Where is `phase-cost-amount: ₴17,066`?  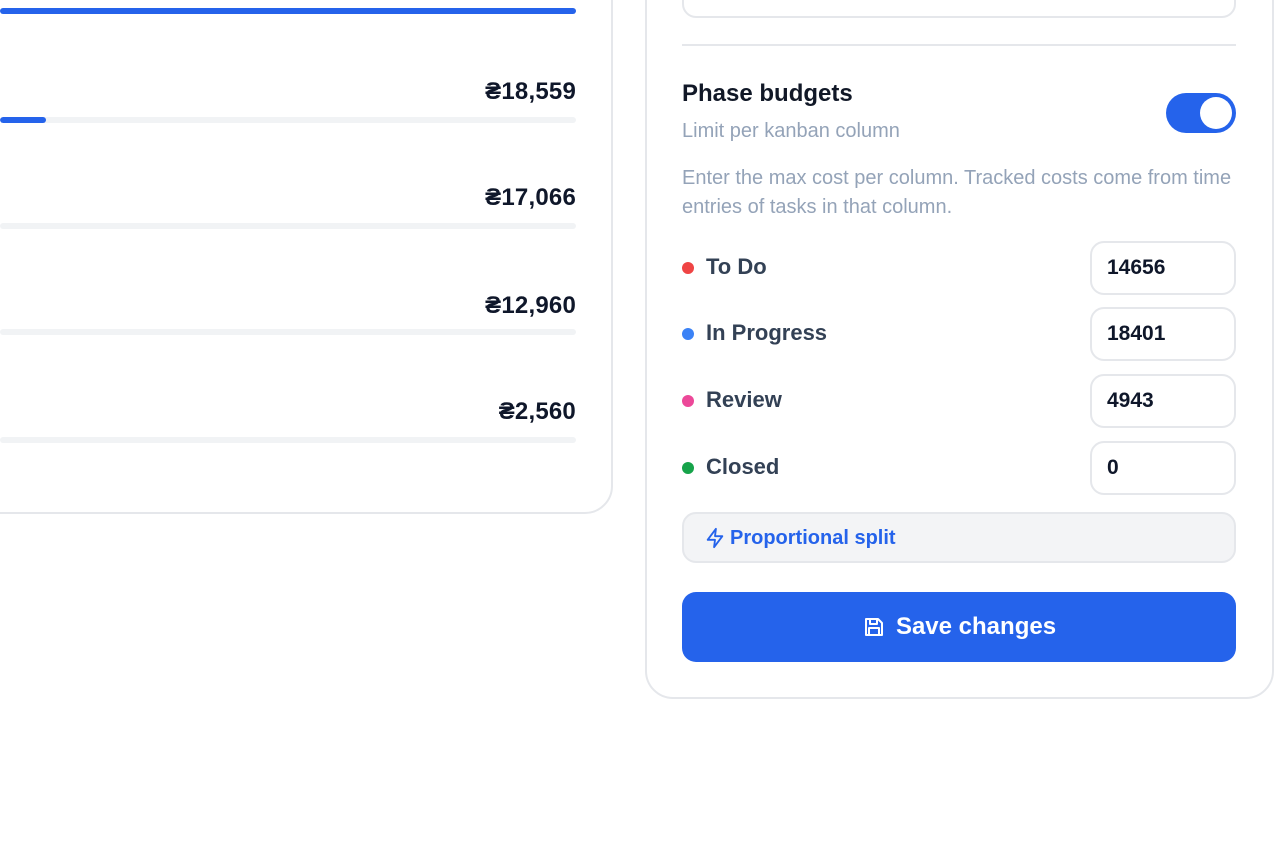
phase-cost-amount: ₴17,066 is located at coordinates (530, 197).